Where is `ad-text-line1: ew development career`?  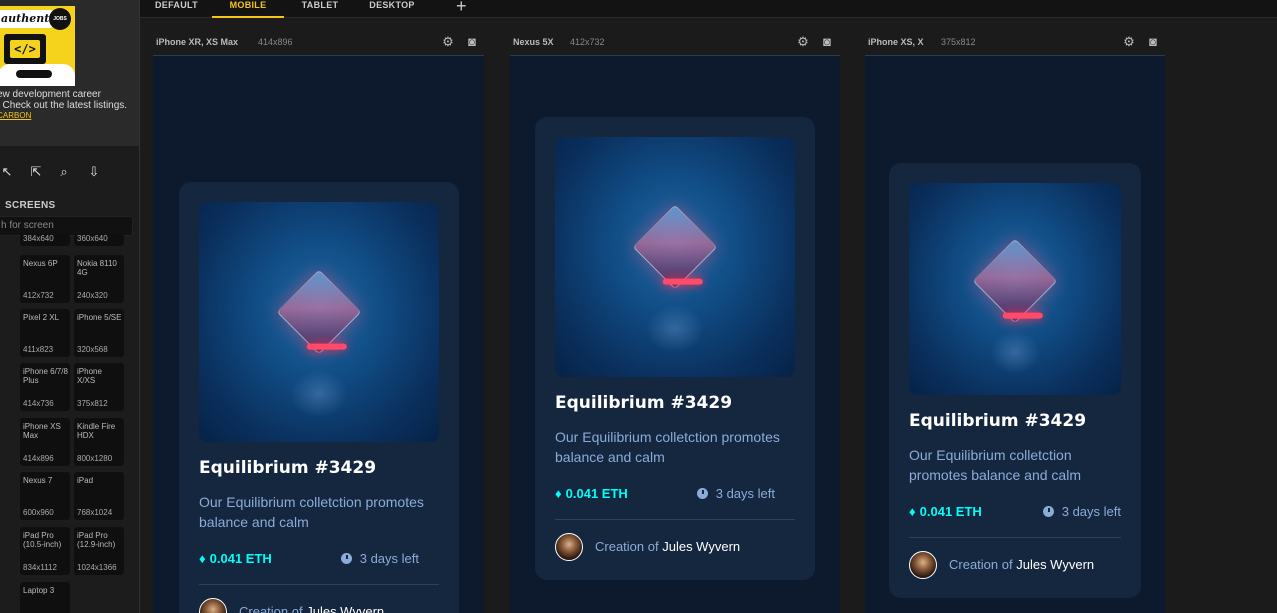 ad-text-line1: ew development career is located at coordinates (50, 94).